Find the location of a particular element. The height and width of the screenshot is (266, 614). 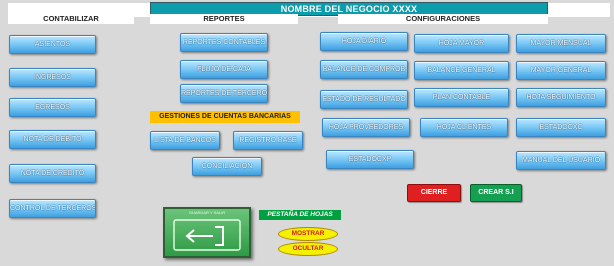

hoja-seguimiento-button: HOJA SEGUIMIENTO is located at coordinates (561, 97).